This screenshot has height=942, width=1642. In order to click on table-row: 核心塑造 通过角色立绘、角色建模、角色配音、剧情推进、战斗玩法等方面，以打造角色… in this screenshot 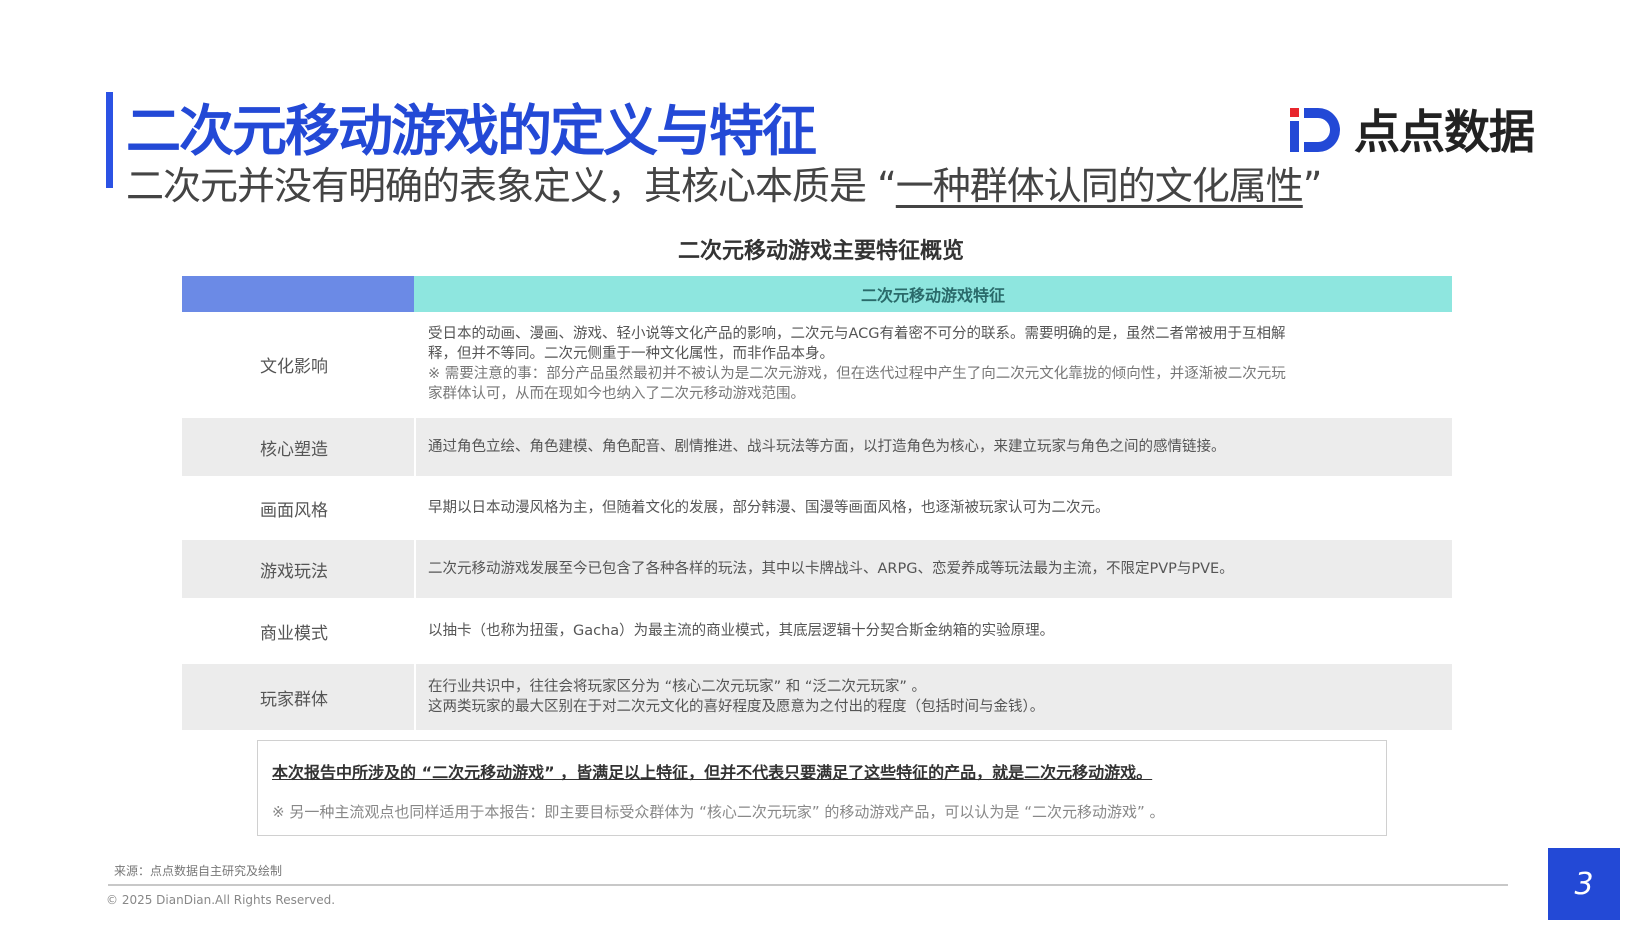, I will do `click(817, 448)`.